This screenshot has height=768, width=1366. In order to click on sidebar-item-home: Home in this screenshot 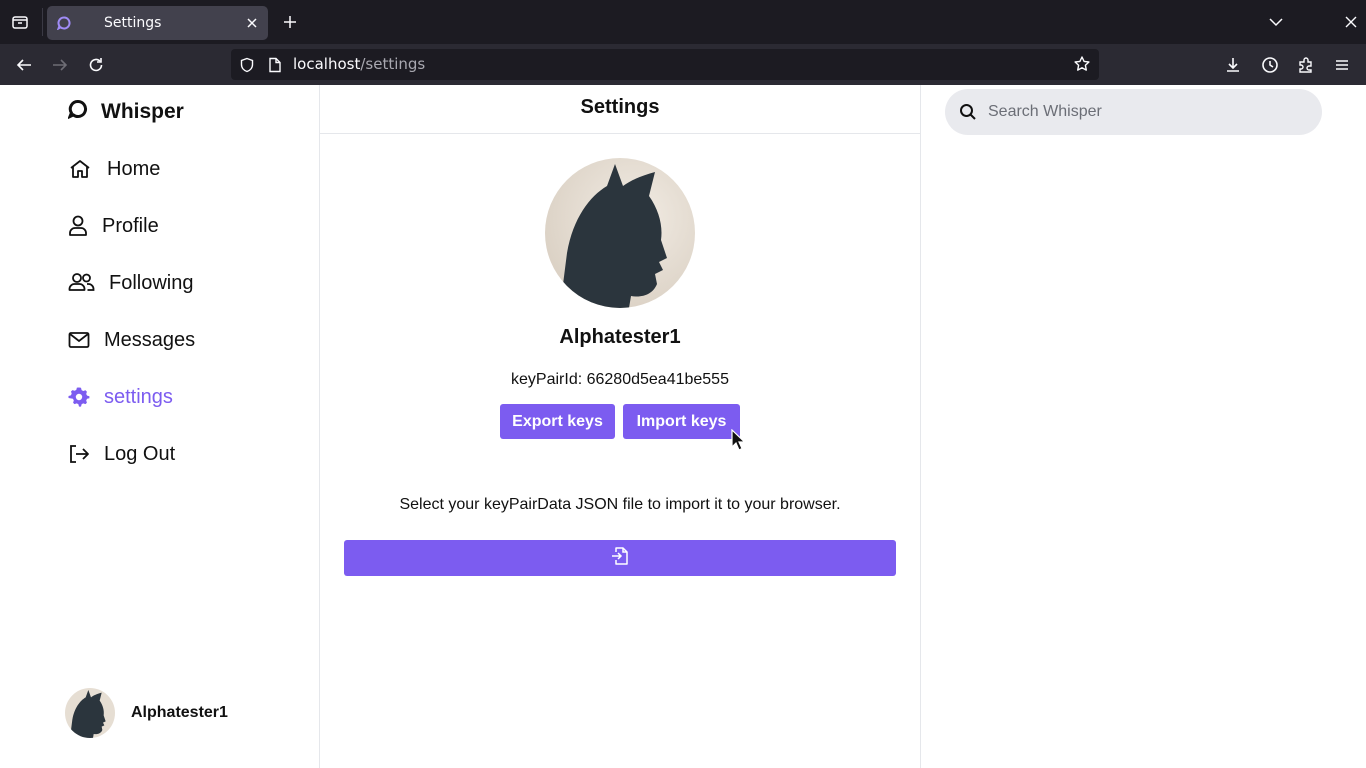, I will do `click(114, 169)`.